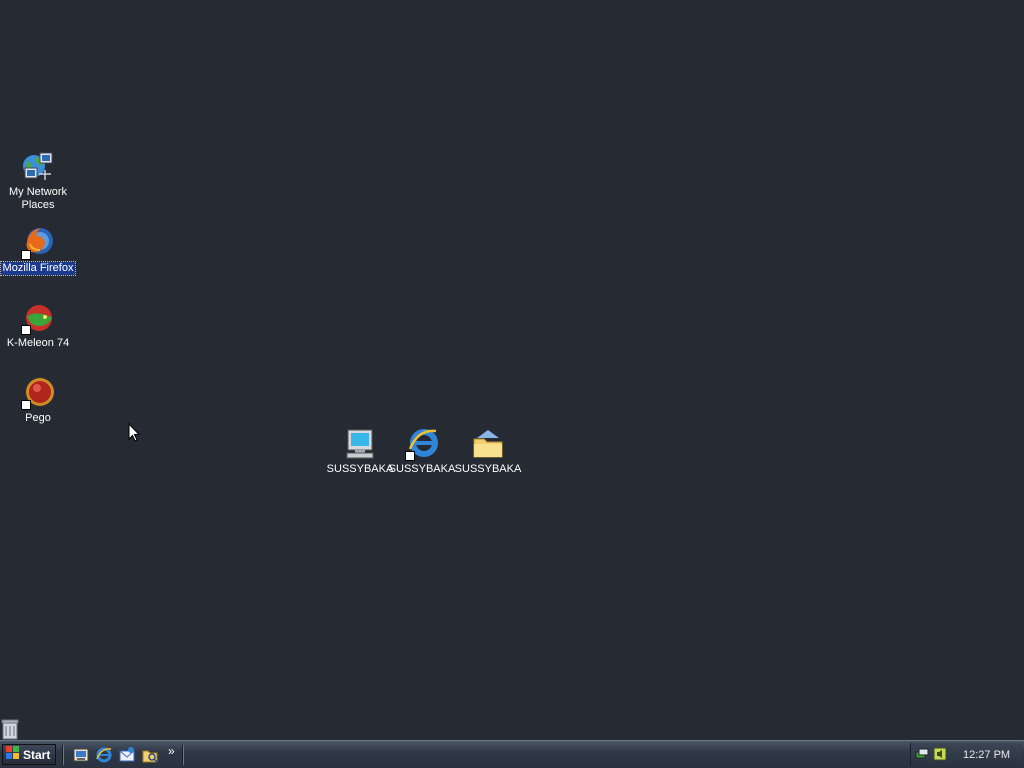  I want to click on desktop-icon-sussybaka-ie: SUSSYBAKA, so click(422, 451).